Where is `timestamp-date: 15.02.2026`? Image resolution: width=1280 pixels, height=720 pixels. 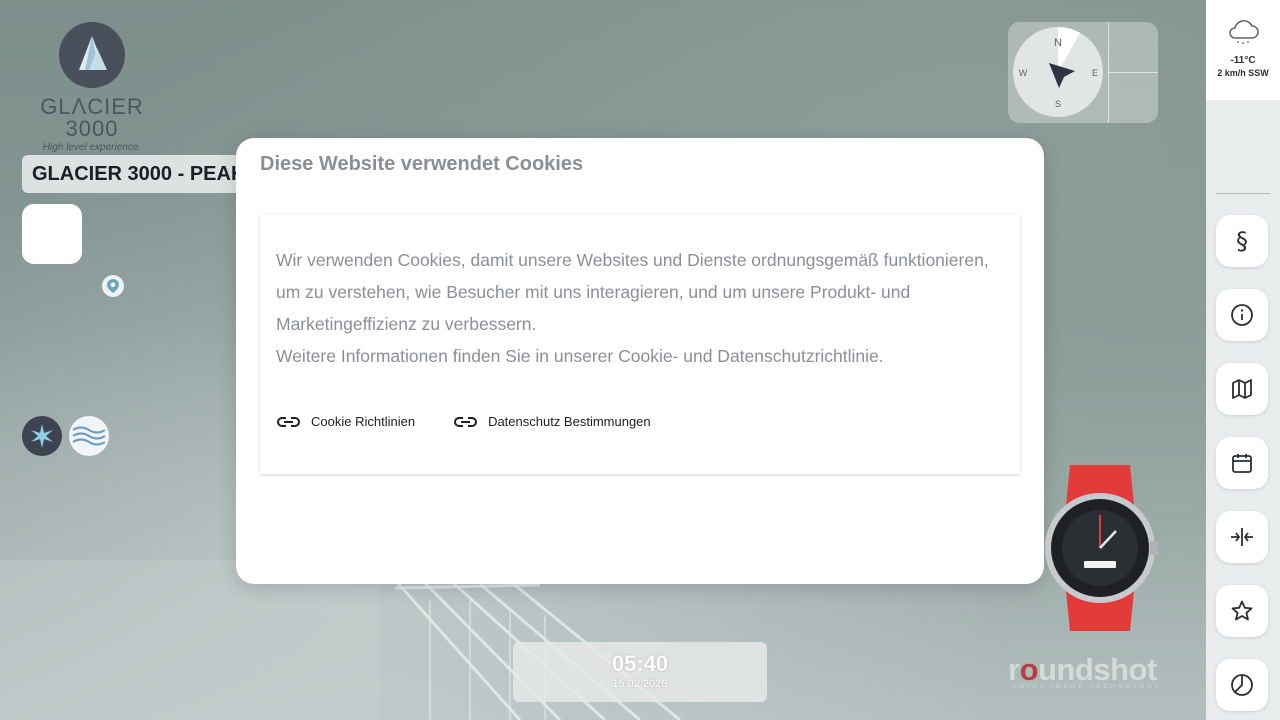
timestamp-date: 15.02.2026 is located at coordinates (640, 684).